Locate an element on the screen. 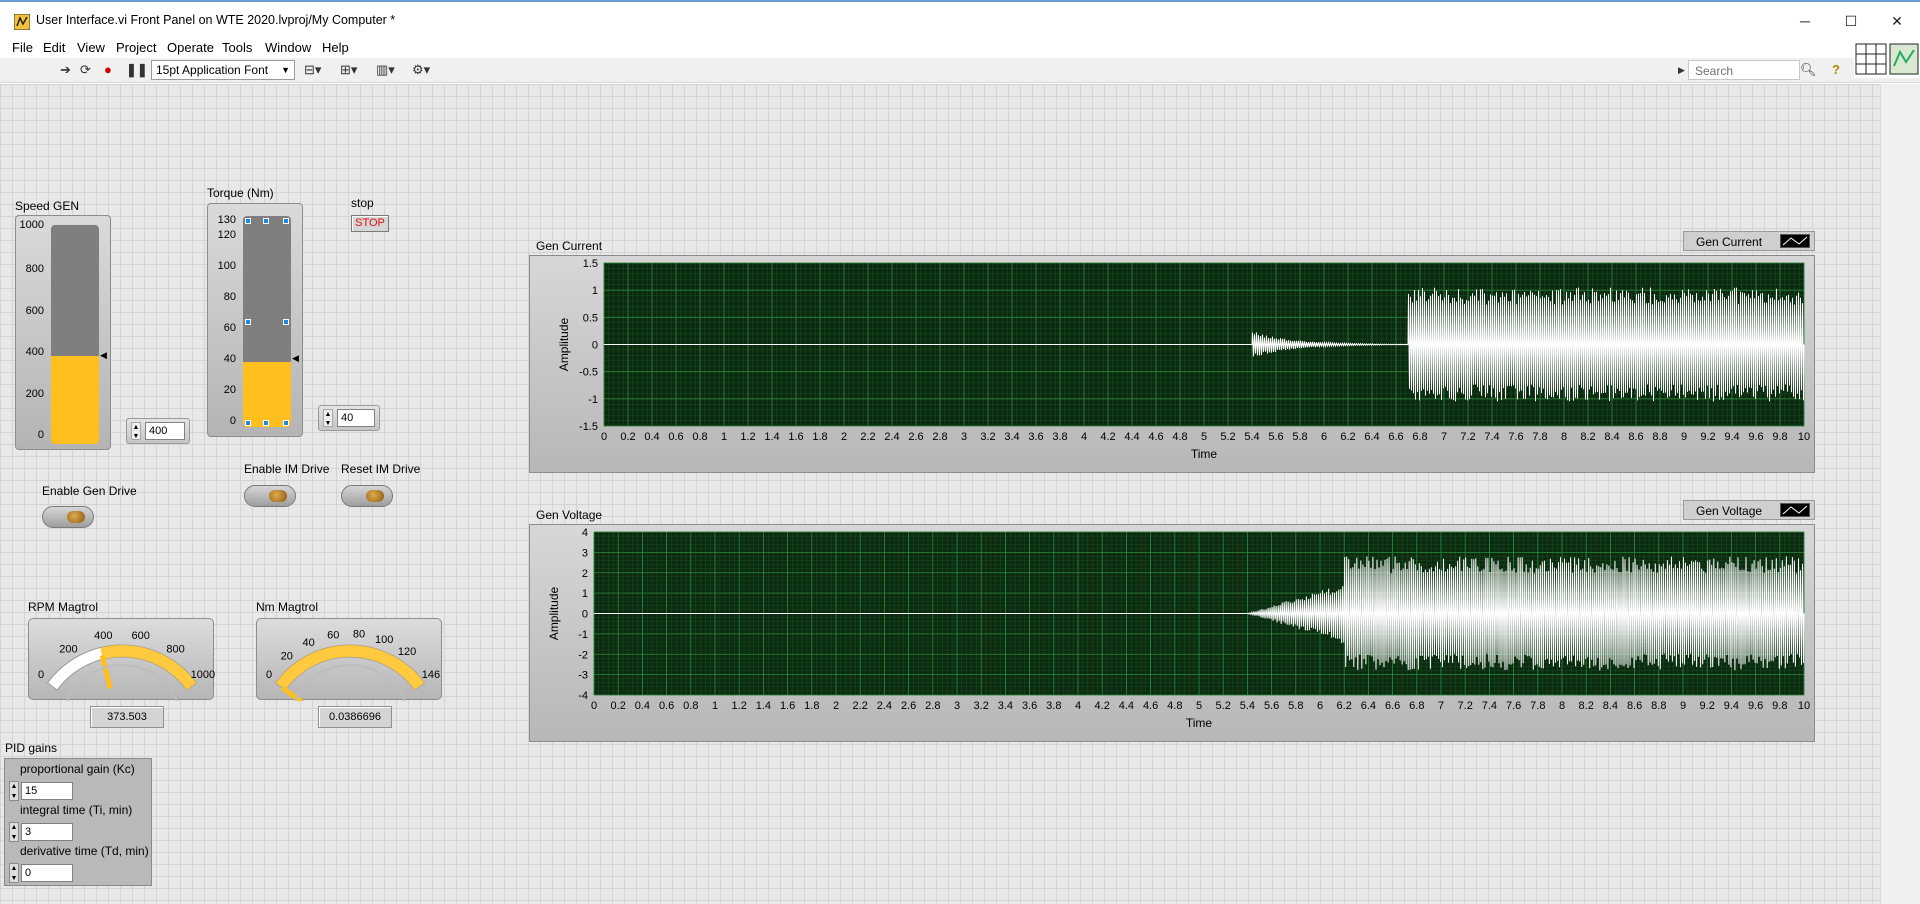 This screenshot has width=1920, height=904. nm-magtrol-readout: 0.0386696 is located at coordinates (355, 717).